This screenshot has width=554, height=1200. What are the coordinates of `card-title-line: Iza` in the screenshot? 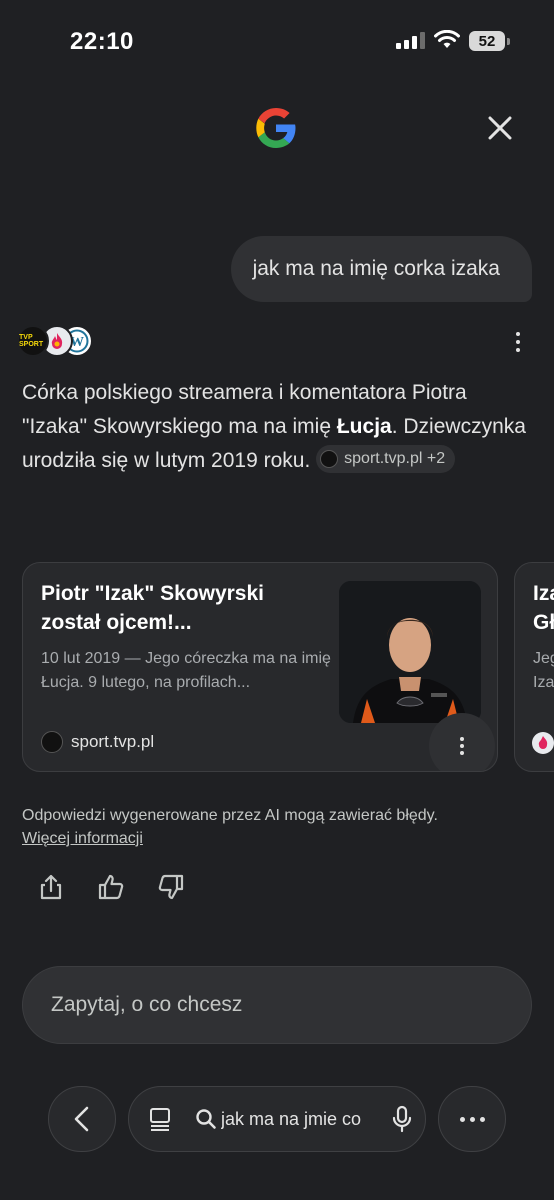 It's located at (543, 593).